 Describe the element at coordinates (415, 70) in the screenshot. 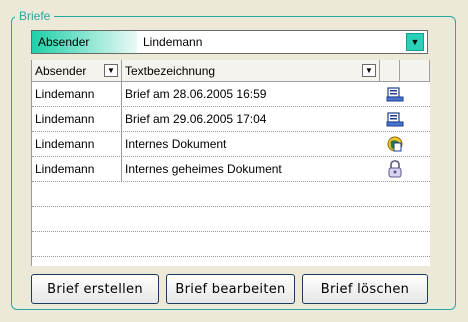

I see `header-extra-column` at that location.